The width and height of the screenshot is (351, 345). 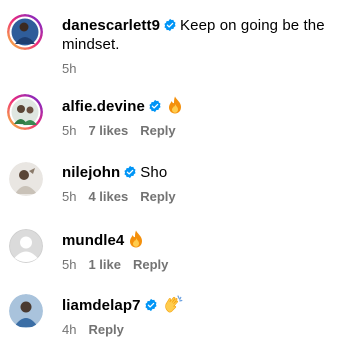 What do you see at coordinates (108, 130) in the screenshot?
I see `comment-likes: 7 likes` at bounding box center [108, 130].